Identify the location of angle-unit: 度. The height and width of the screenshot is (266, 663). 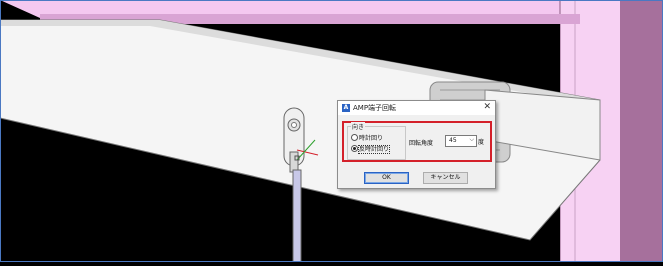
(481, 142).